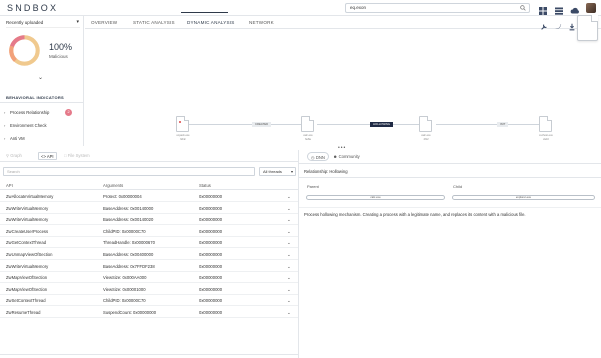 The height and width of the screenshot is (358, 601). Describe the element at coordinates (128, 220) in the screenshot. I see `cell-arguments: BaseAddress: 0x00140020` at that location.